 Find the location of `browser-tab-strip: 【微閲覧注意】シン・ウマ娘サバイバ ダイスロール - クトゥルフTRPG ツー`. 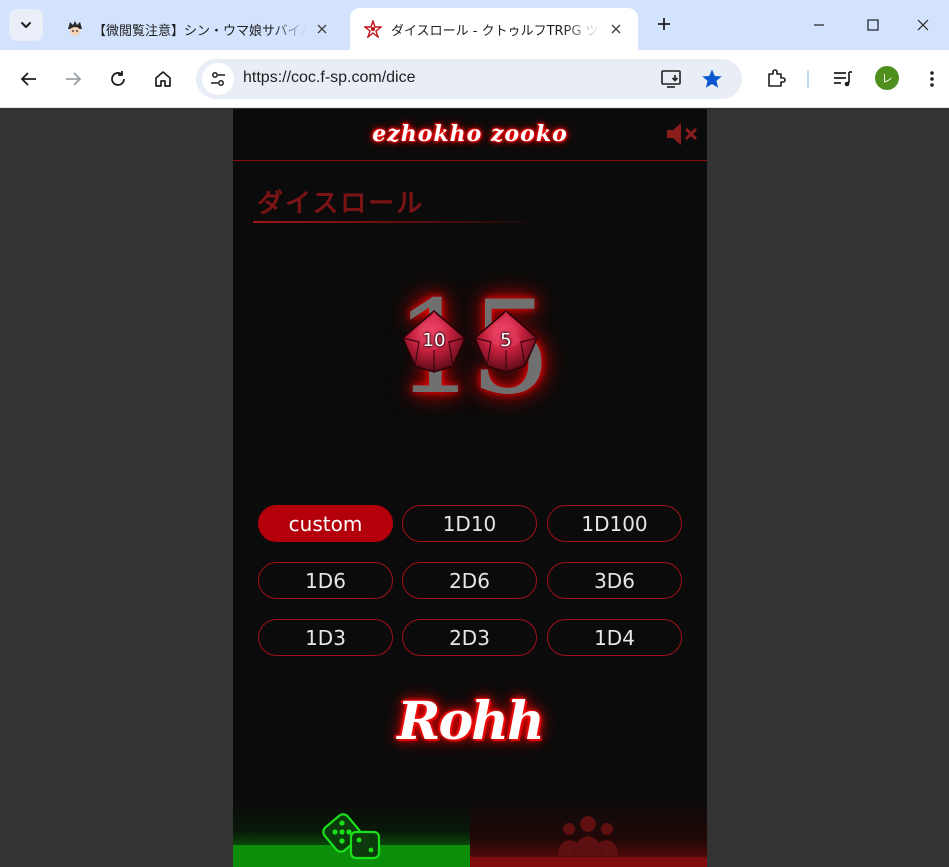

browser-tab-strip: 【微閲覧注意】シン・ウマ娘サバイバ ダイスロール - クトゥルフTRPG ツー is located at coordinates (474, 25).